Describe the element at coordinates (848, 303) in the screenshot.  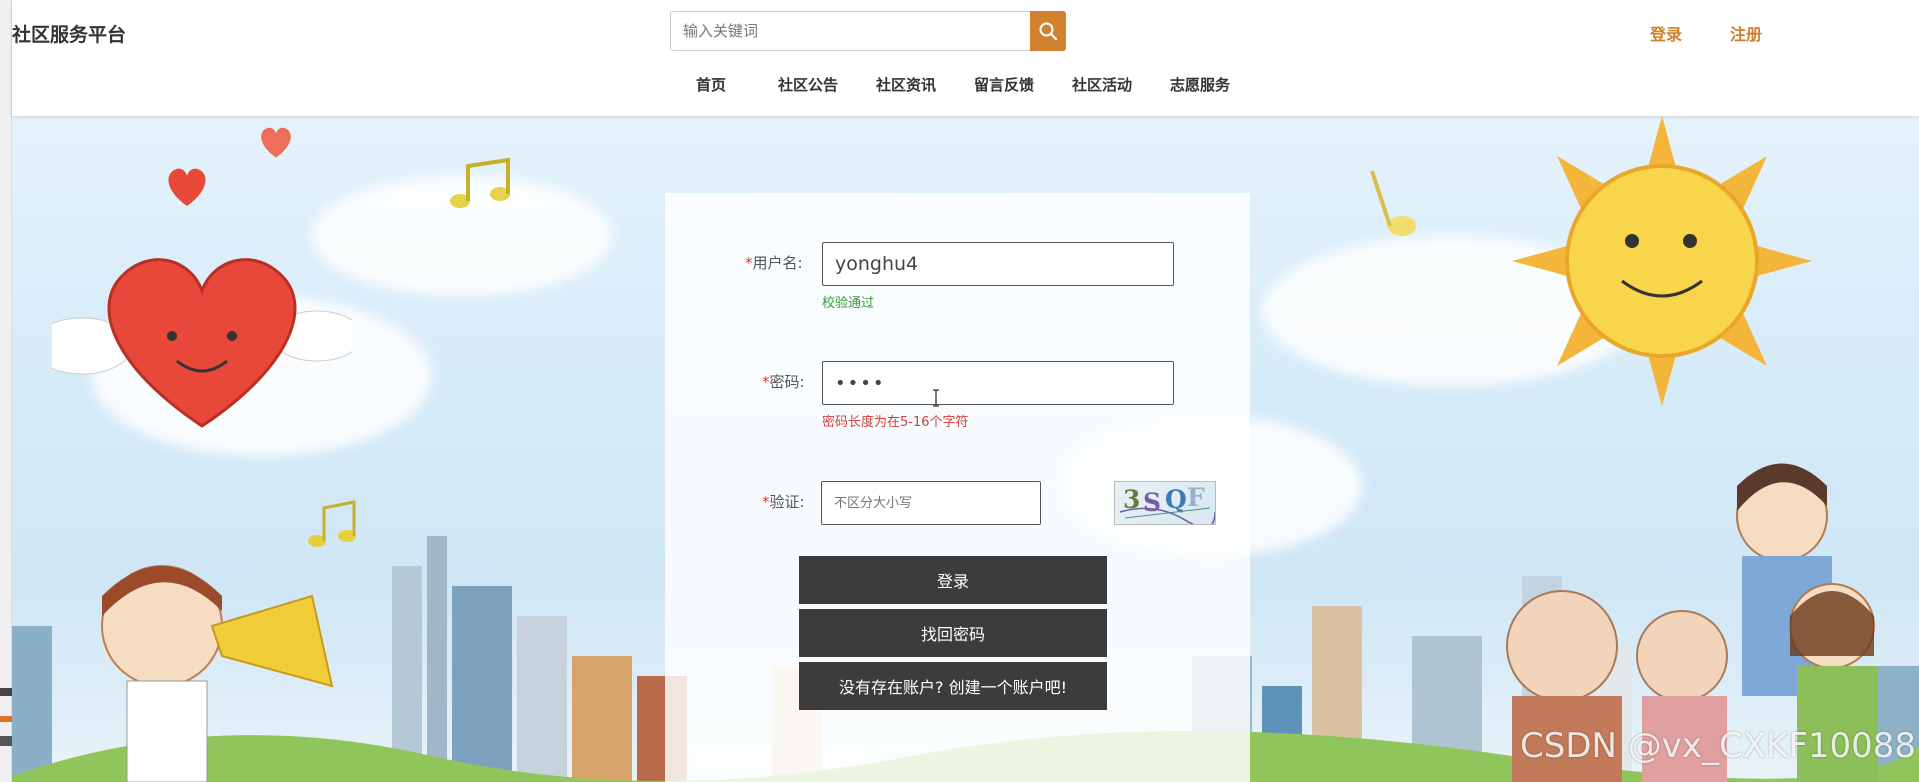
I see `username-hint: 校验通过` at that location.